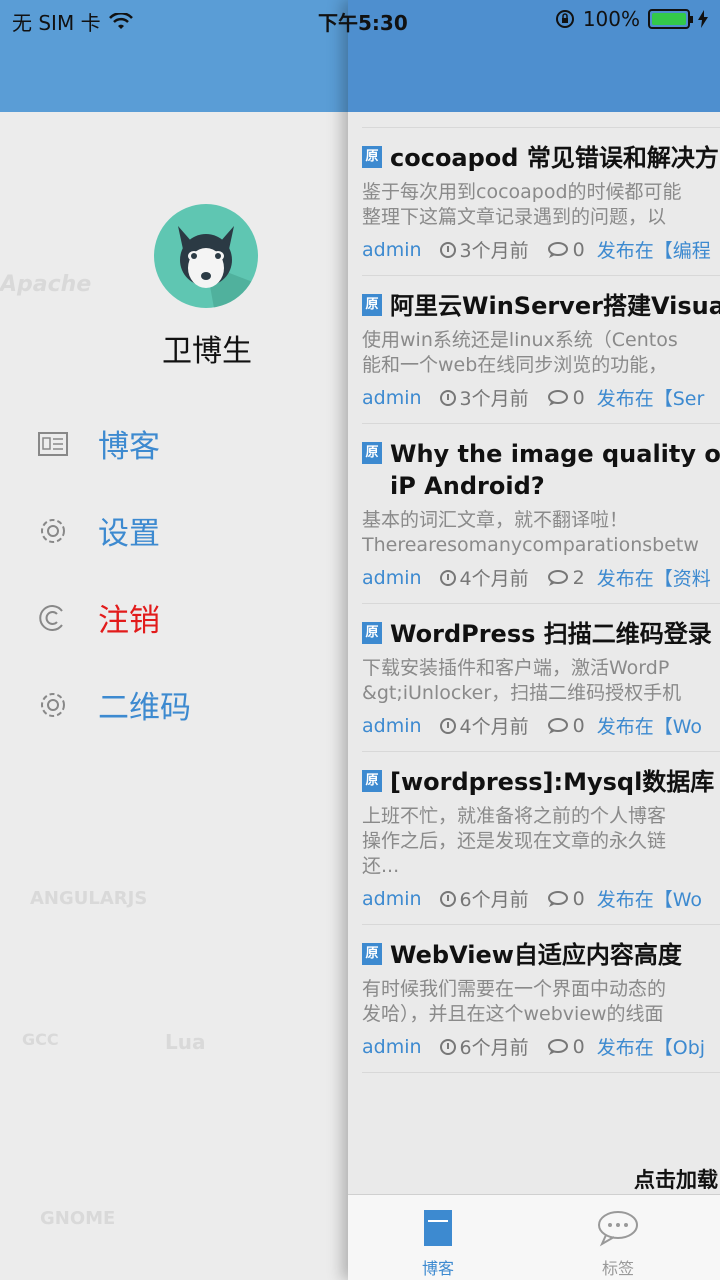  Describe the element at coordinates (129, 621) in the screenshot. I see `menu-item-label: 注销` at that location.